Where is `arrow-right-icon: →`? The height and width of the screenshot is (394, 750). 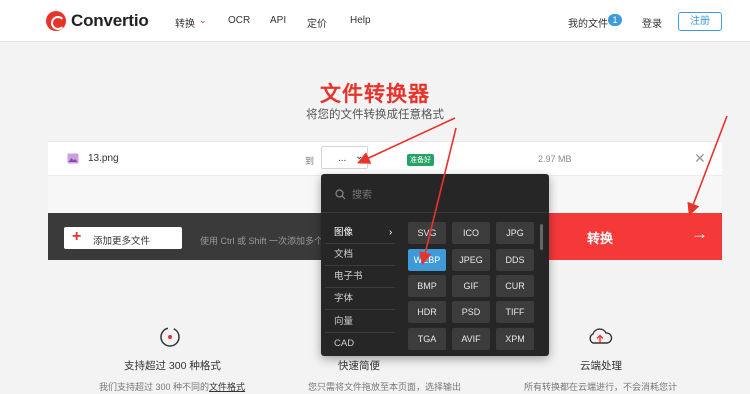 arrow-right-icon: → is located at coordinates (699, 233).